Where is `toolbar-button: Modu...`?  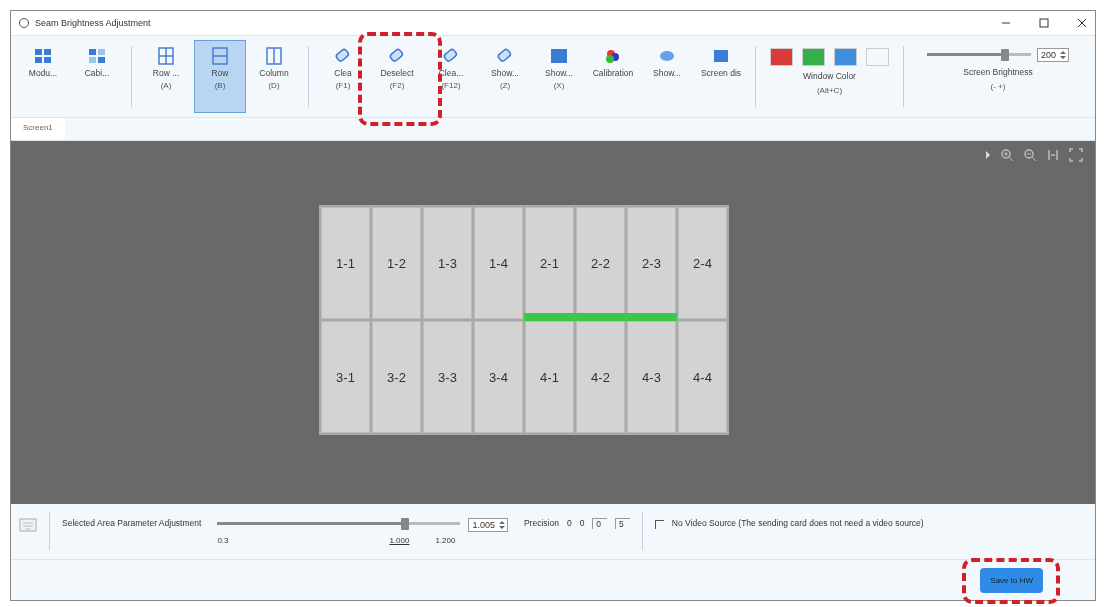 toolbar-button: Modu... is located at coordinates (43, 76).